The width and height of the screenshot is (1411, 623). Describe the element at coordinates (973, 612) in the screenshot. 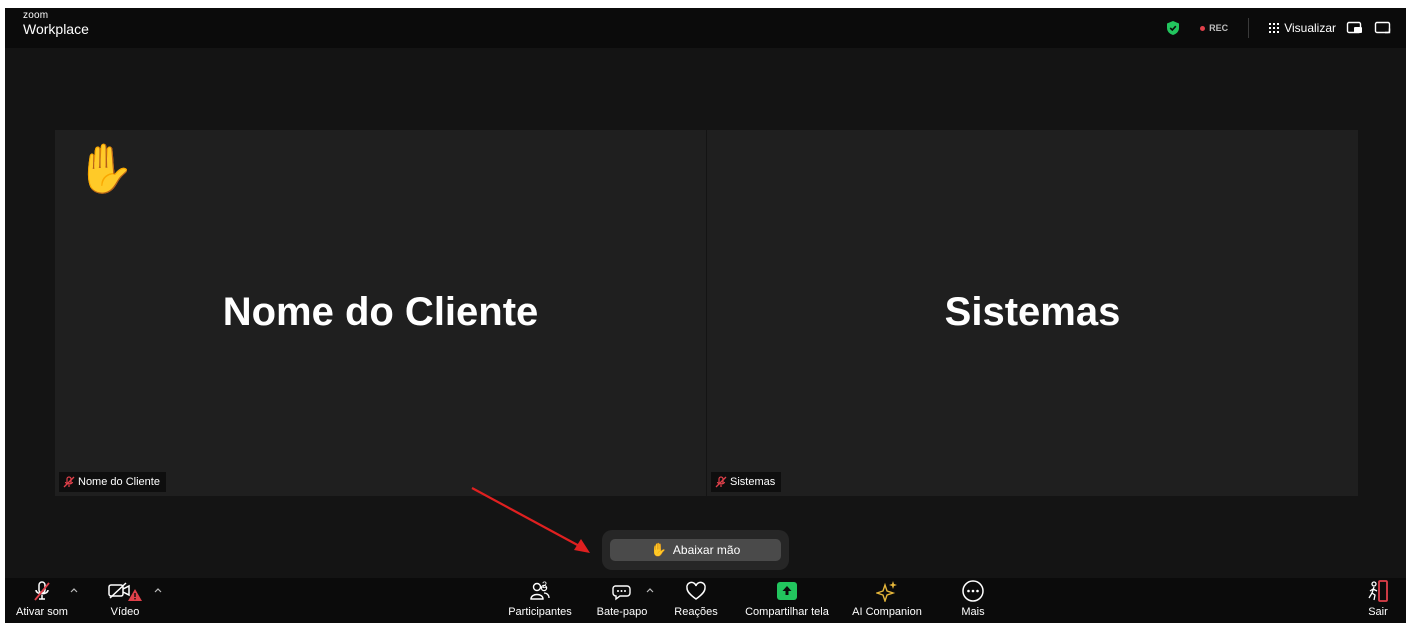

I see `more-label: Mais` at that location.